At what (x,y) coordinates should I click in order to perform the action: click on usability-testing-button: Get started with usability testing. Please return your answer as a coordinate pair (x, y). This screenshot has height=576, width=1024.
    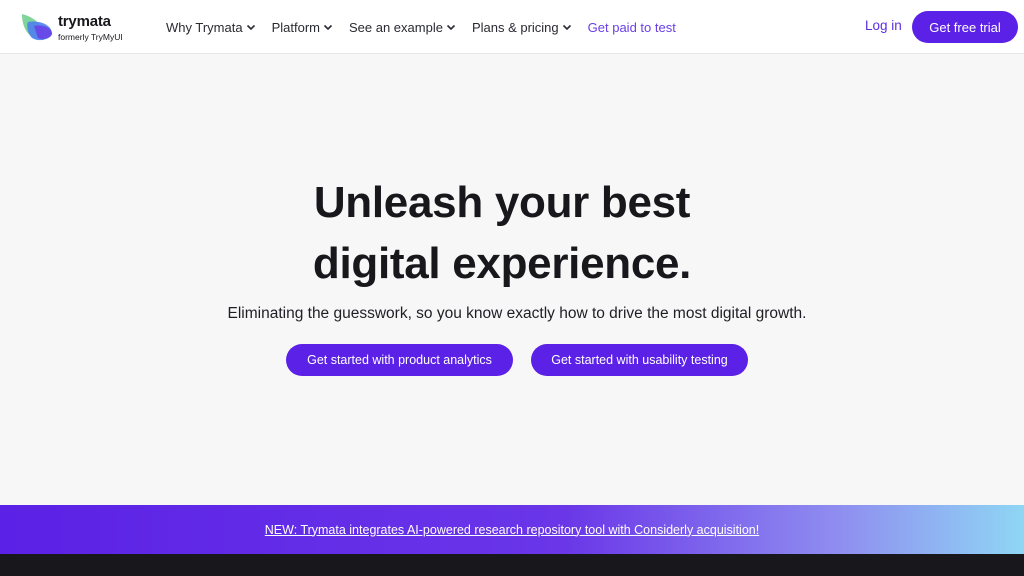
    Looking at the image, I should click on (639, 360).